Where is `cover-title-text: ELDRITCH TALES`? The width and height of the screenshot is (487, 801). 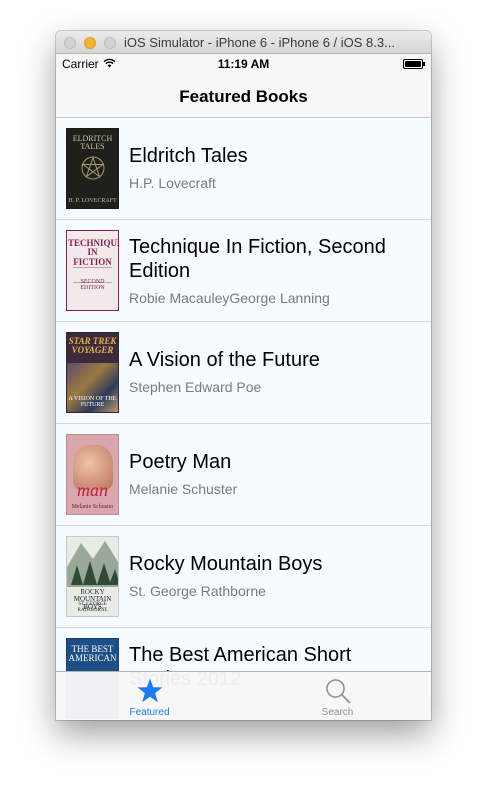 cover-title-text: ELDRITCH TALES is located at coordinates (92, 143).